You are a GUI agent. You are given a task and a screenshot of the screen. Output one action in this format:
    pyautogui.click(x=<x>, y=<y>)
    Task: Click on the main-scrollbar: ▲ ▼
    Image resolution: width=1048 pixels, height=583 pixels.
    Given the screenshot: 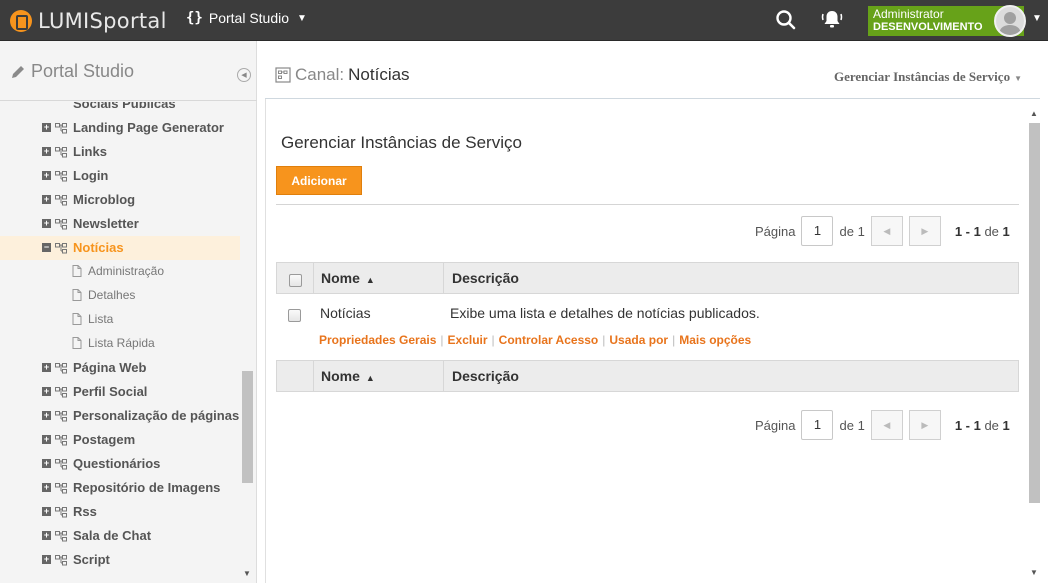 What is the action you would take?
    pyautogui.click(x=1034, y=345)
    